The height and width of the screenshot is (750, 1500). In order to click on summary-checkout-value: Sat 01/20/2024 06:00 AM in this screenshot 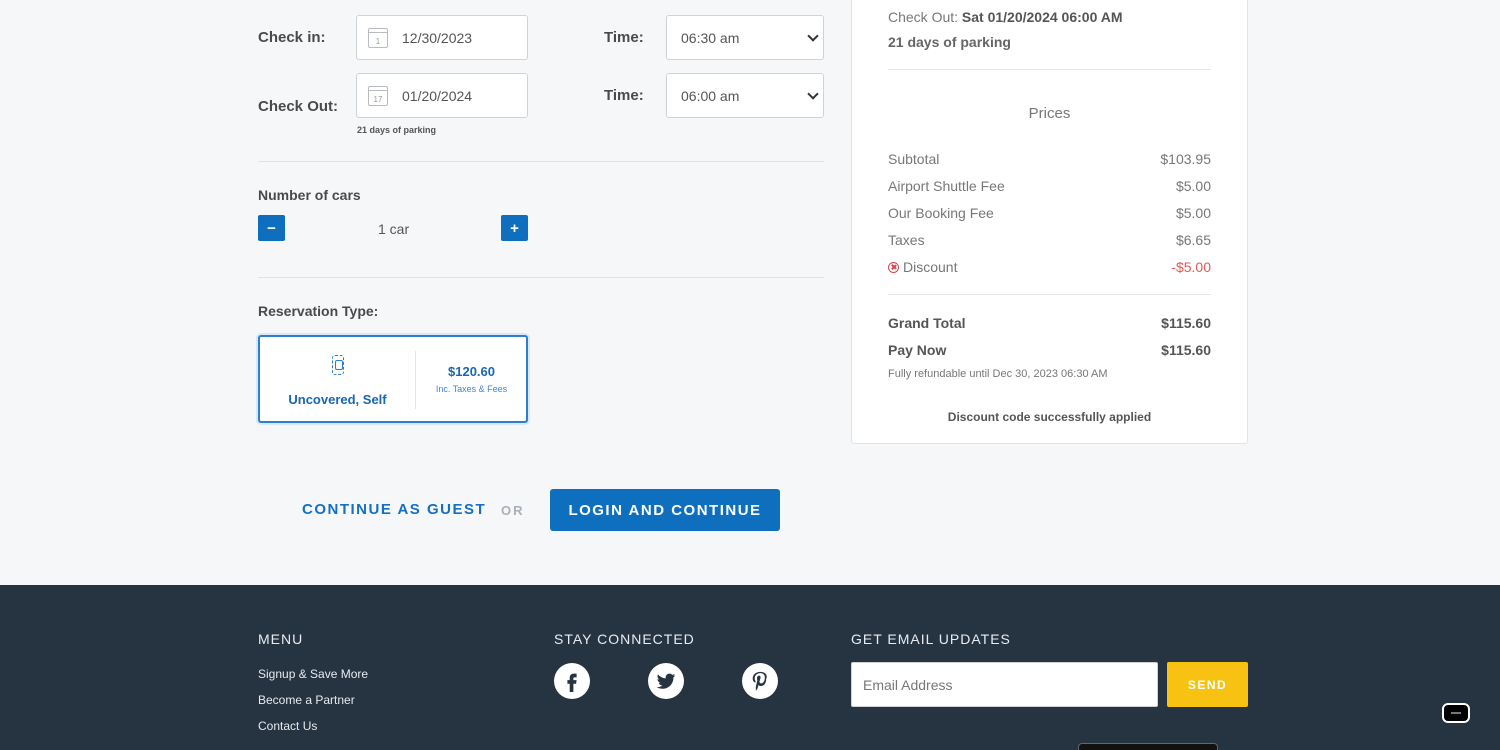, I will do `click(1042, 17)`.